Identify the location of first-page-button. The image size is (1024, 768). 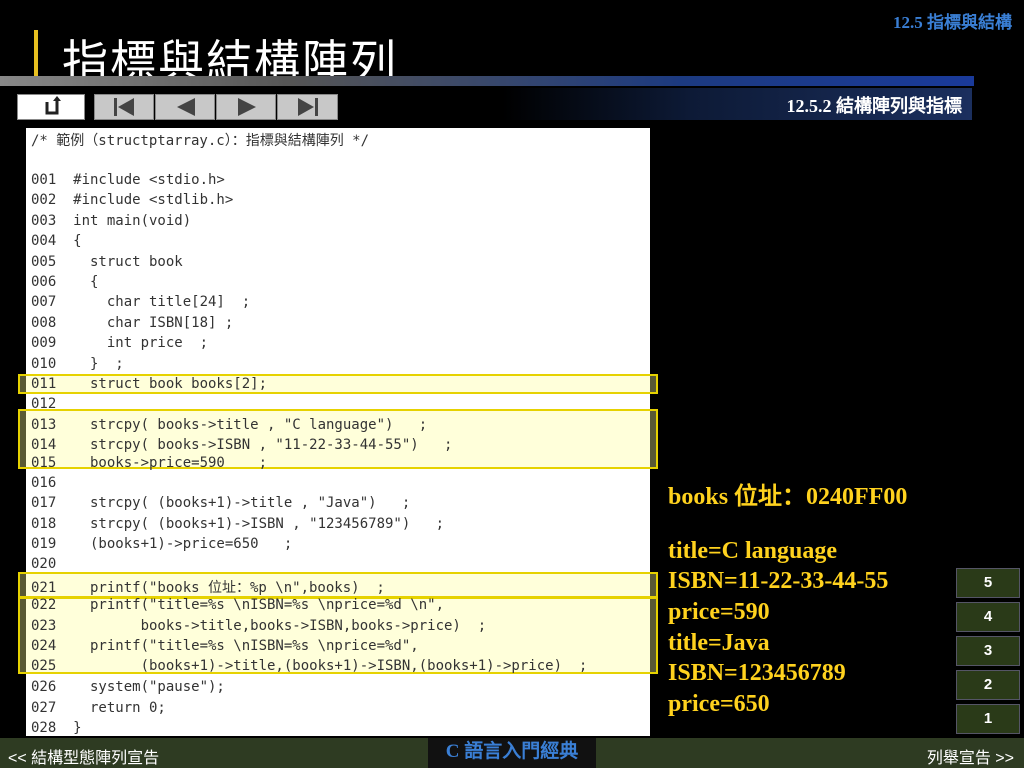
(124, 107).